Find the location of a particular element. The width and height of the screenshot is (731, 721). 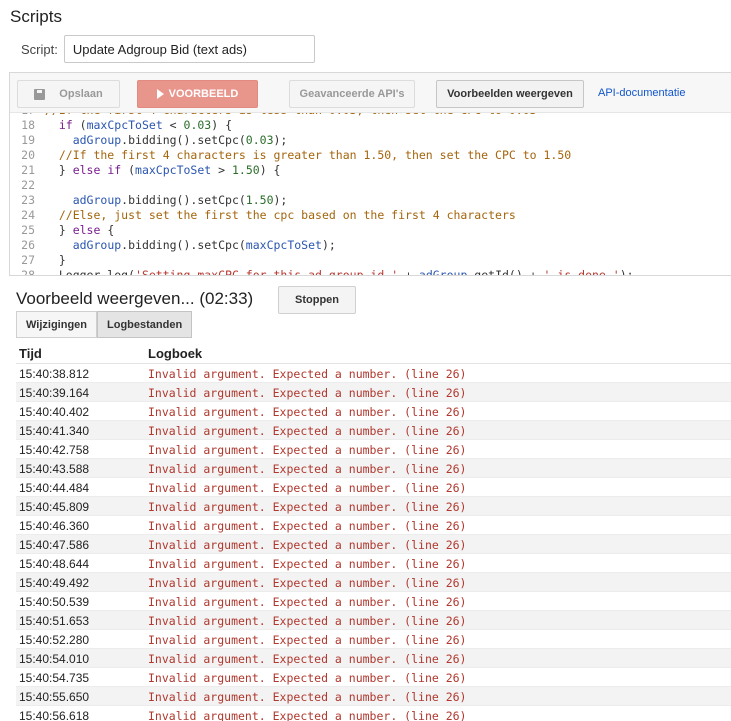

preview-button: VOORBEELD is located at coordinates (197, 94).